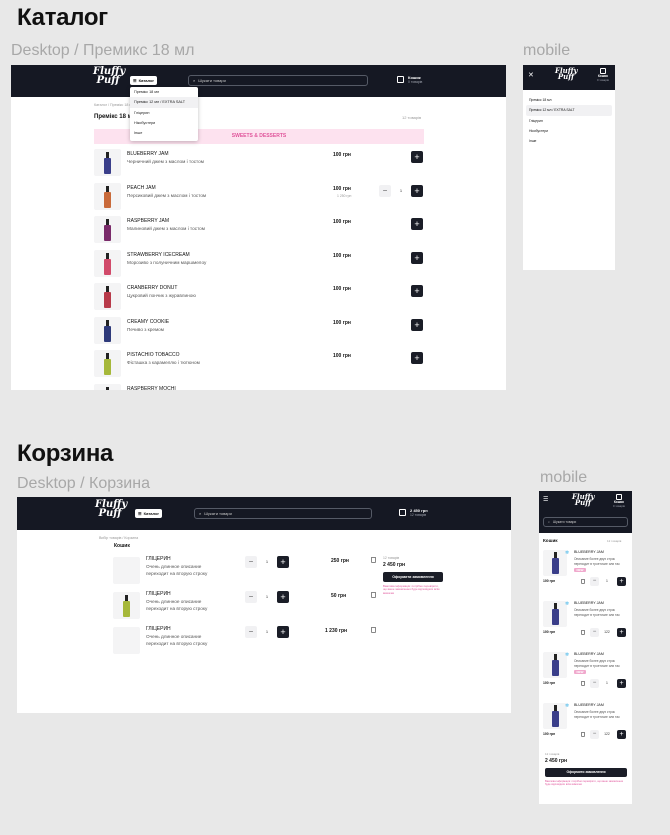 Image resolution: width=670 pixels, height=835 pixels. What do you see at coordinates (118, 538) in the screenshot?
I see `breadcrumb: Вибір товарів / Корзина` at bounding box center [118, 538].